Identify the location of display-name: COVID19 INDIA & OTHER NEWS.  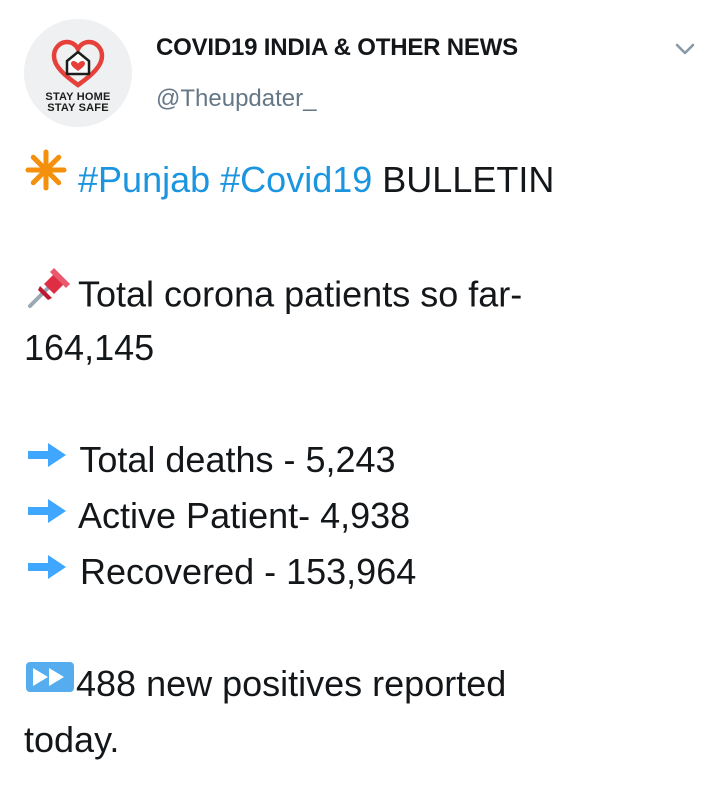
(337, 48).